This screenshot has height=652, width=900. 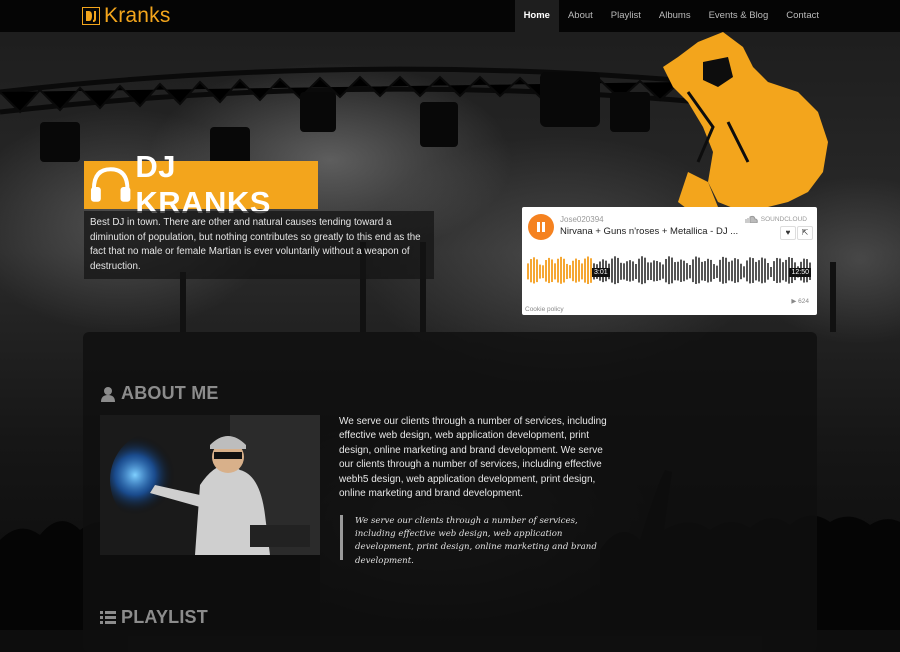 I want to click on heart-icon: ♥, so click(x=788, y=232).